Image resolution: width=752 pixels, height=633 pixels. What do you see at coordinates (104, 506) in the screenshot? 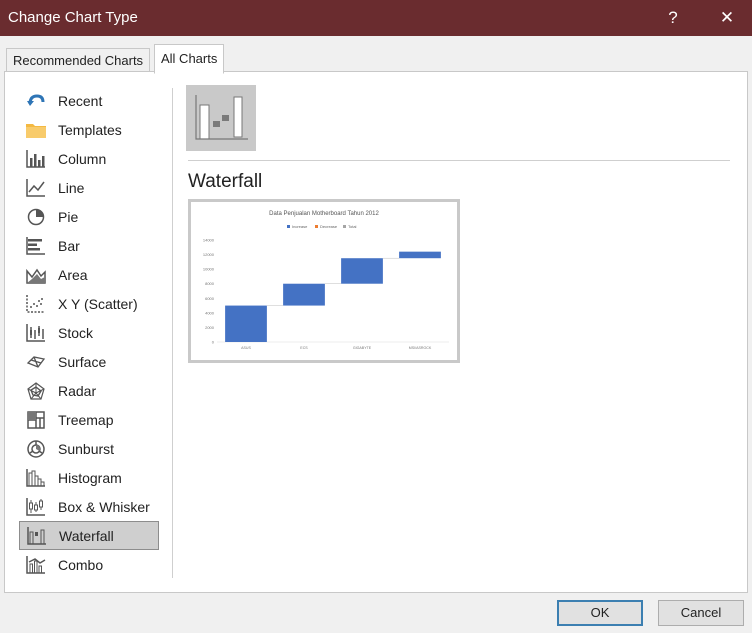
I see `sidebar-item-label: Box & Whisker` at bounding box center [104, 506].